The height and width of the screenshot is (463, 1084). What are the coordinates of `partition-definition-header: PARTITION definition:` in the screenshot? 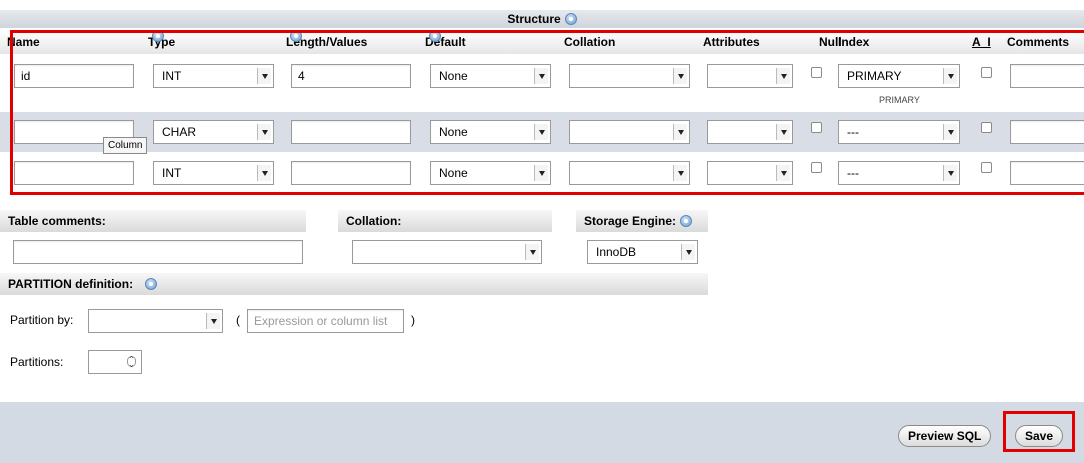 It's located at (354, 284).